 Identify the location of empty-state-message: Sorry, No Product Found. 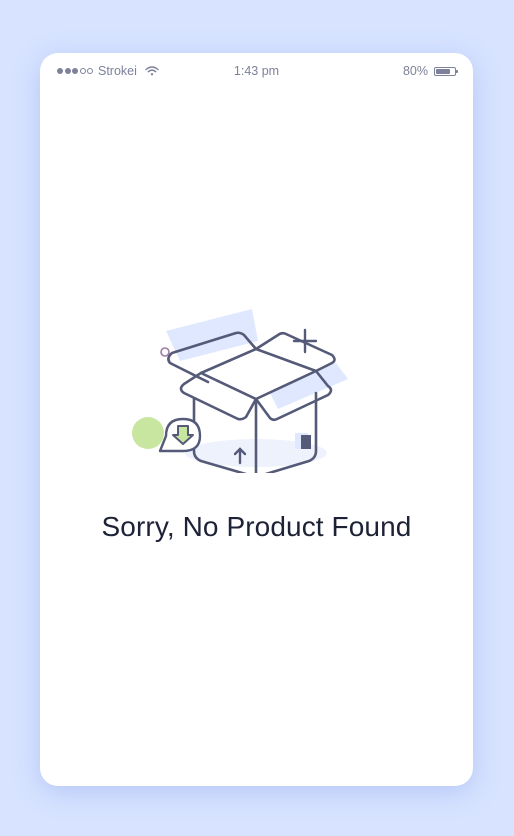
(256, 526).